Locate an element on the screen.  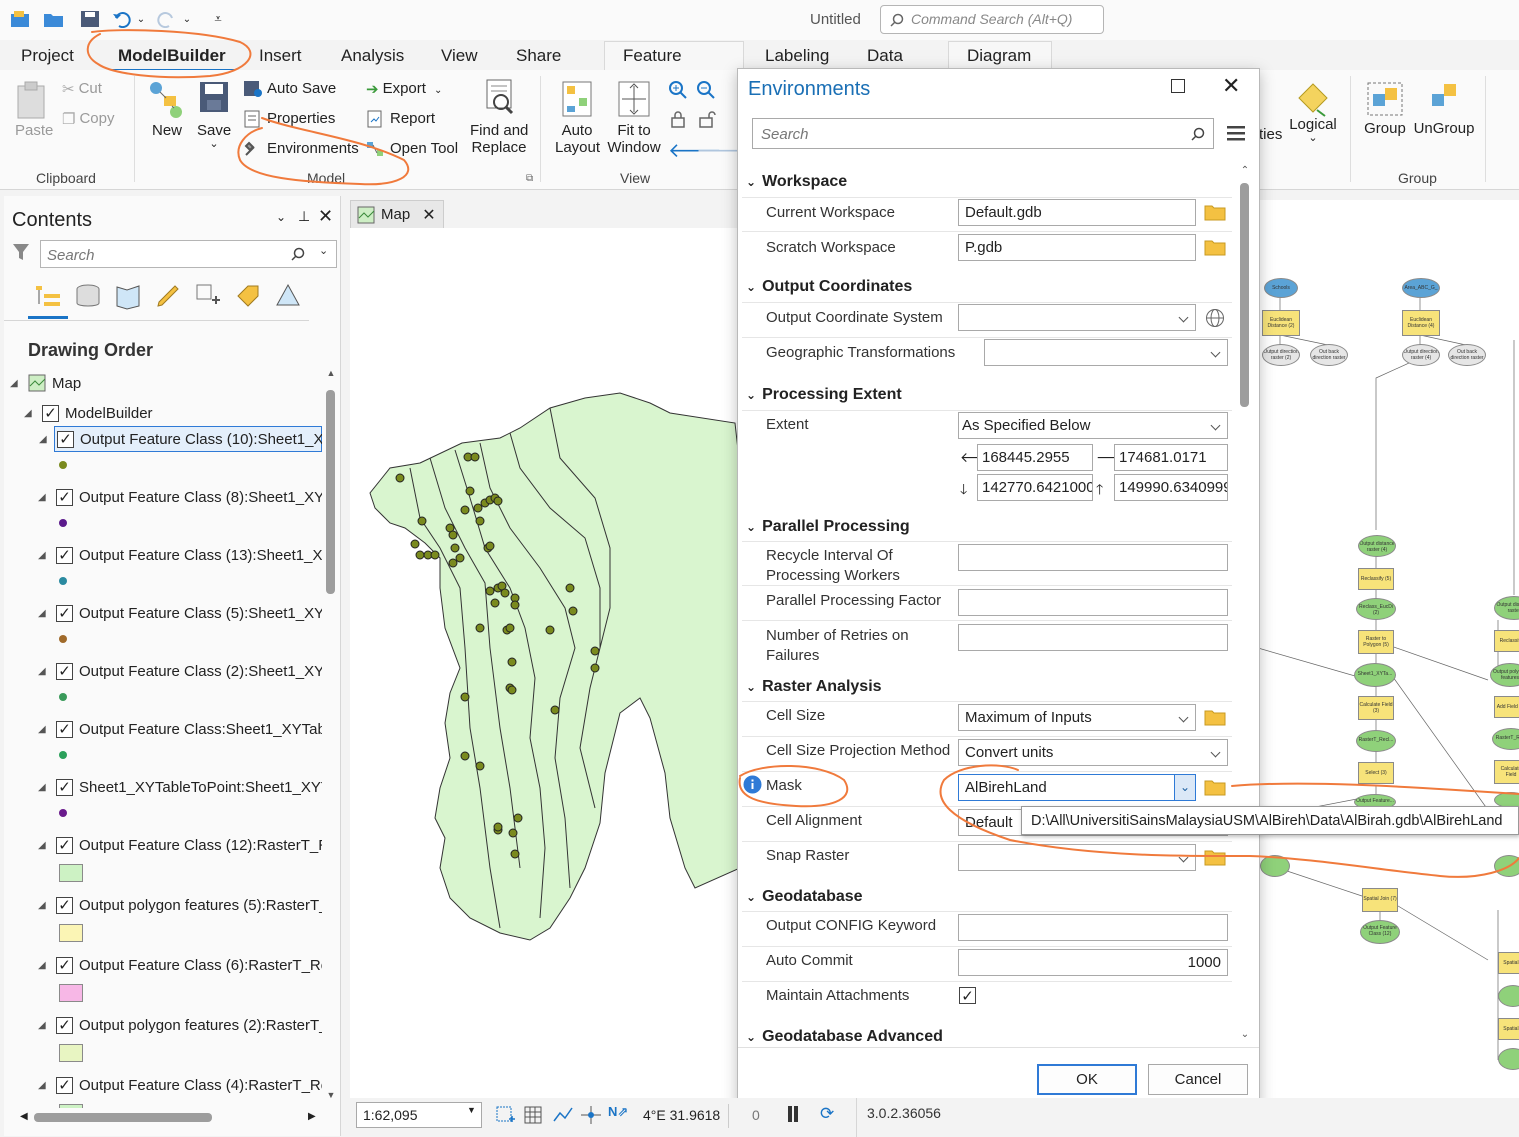
mask-dropdown: AlBirehLand ⌄ is located at coordinates (1077, 787).